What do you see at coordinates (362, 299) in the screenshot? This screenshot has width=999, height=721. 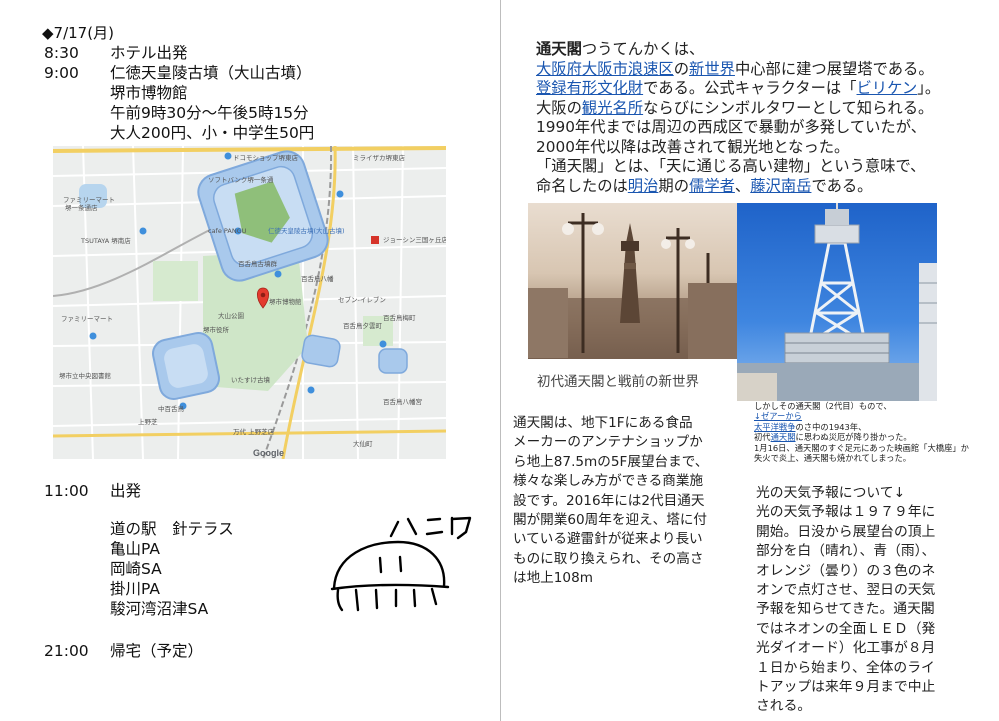 I see `map-label: セブン-イレブン` at bounding box center [362, 299].